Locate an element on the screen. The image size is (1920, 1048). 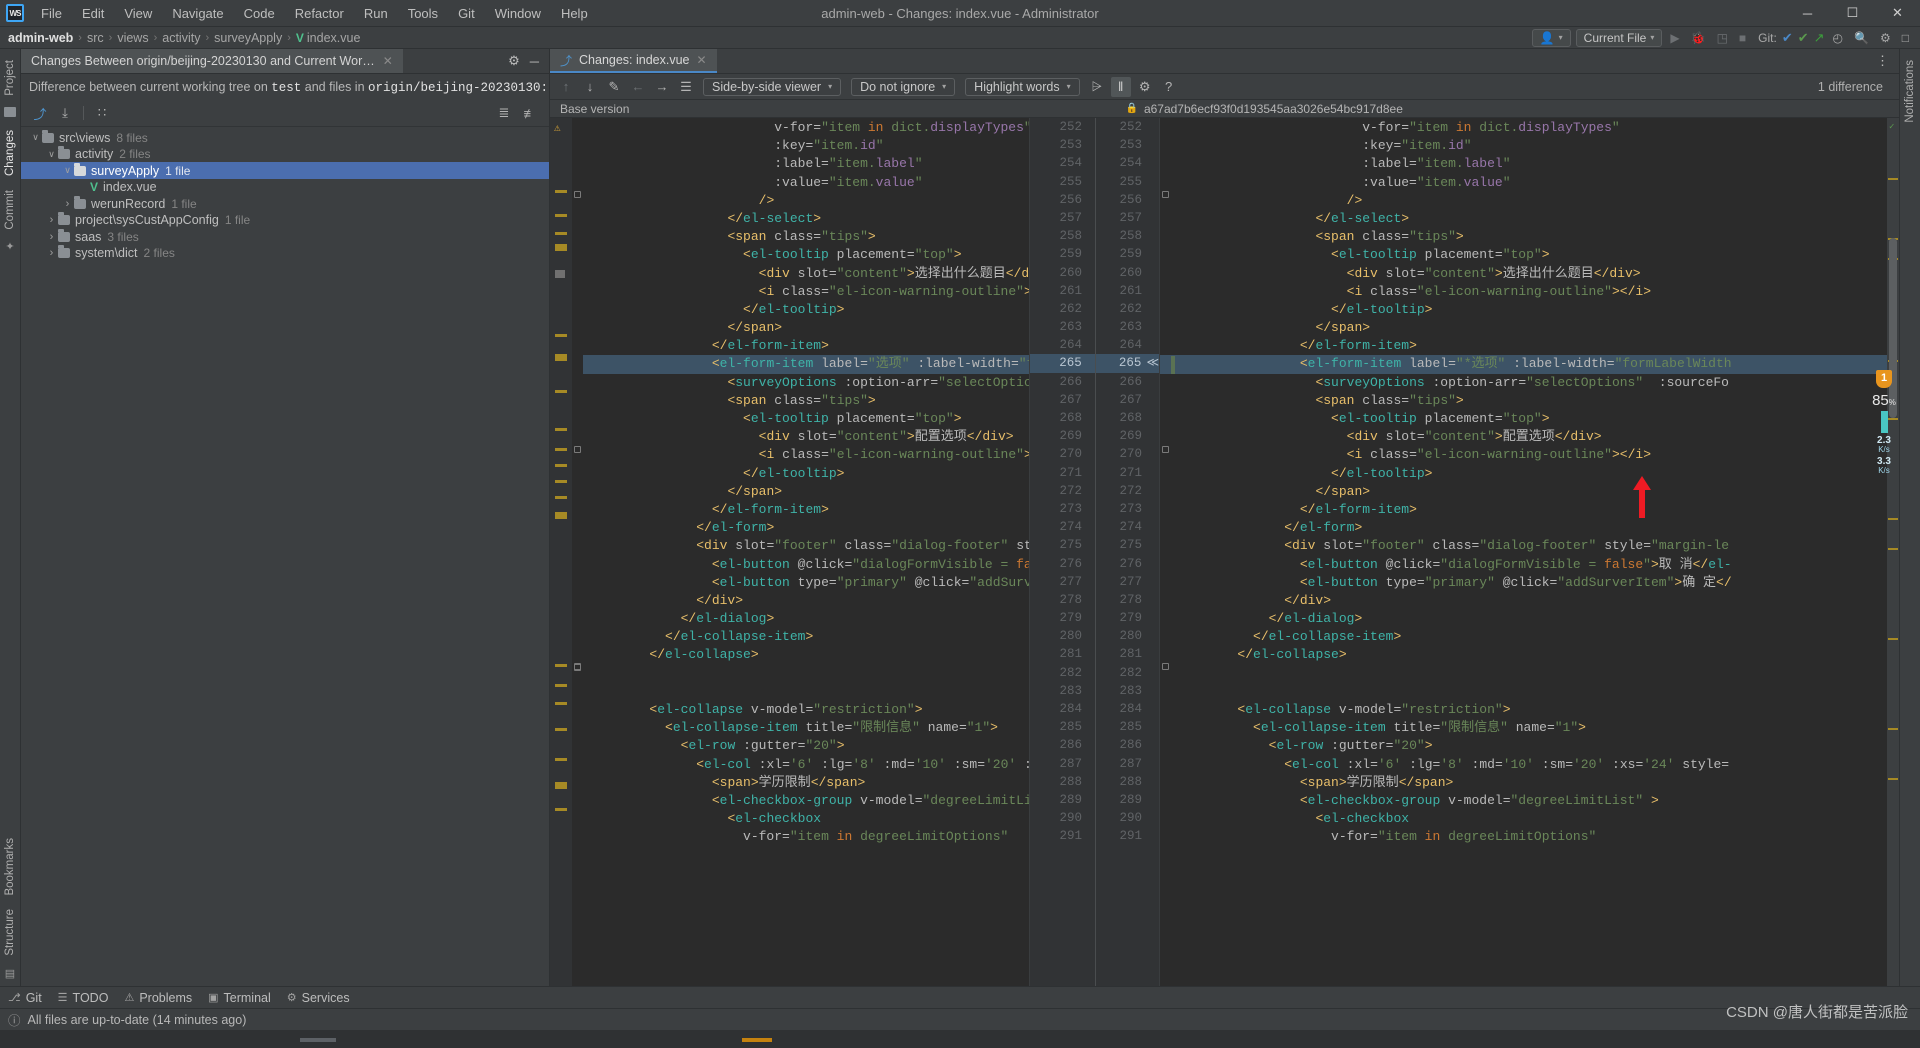
window-controls: ─ ☐ ✕ is located at coordinates (1852, 13).